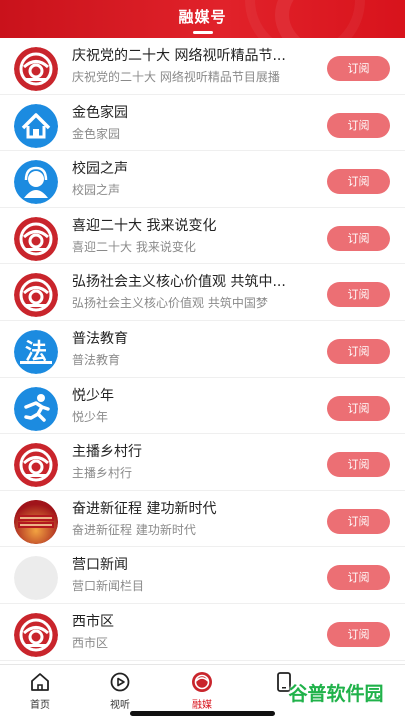 The width and height of the screenshot is (405, 720). What do you see at coordinates (202, 236) in the screenshot?
I see `list-item: 喜迎二十大 我来说变化 喜迎二十大 我来说变化 订阅` at bounding box center [202, 236].